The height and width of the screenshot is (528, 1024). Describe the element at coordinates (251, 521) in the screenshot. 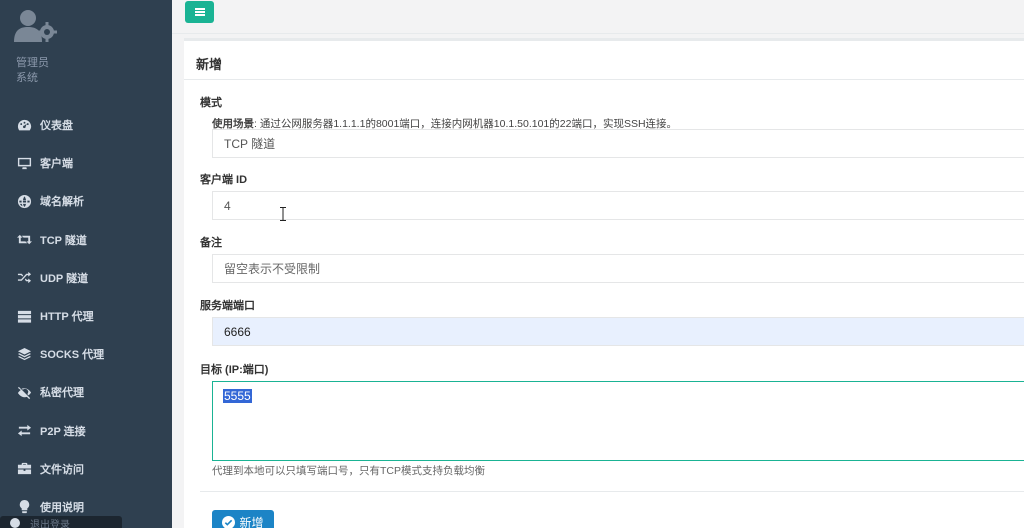

I see `submit-button-label: 新增` at that location.